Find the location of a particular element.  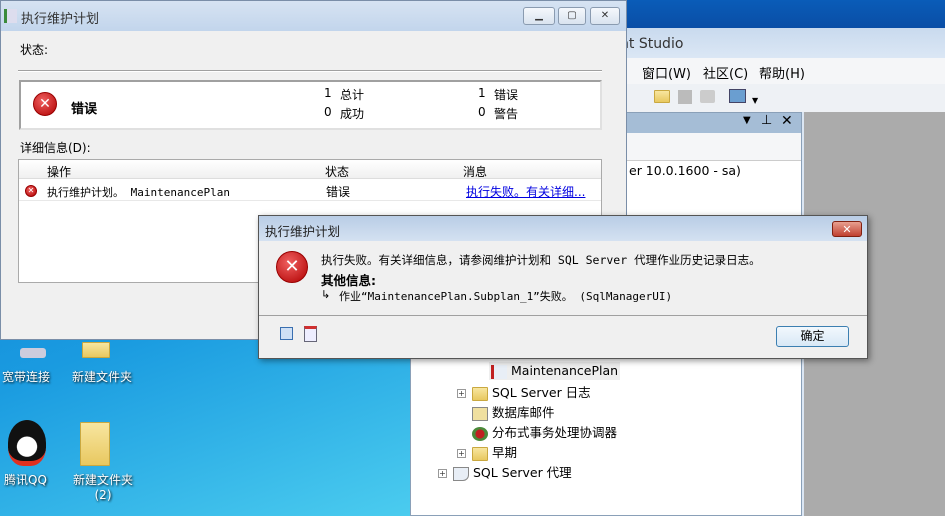

desktop-icon-label: 腾讯QQ is located at coordinates (25, 480).